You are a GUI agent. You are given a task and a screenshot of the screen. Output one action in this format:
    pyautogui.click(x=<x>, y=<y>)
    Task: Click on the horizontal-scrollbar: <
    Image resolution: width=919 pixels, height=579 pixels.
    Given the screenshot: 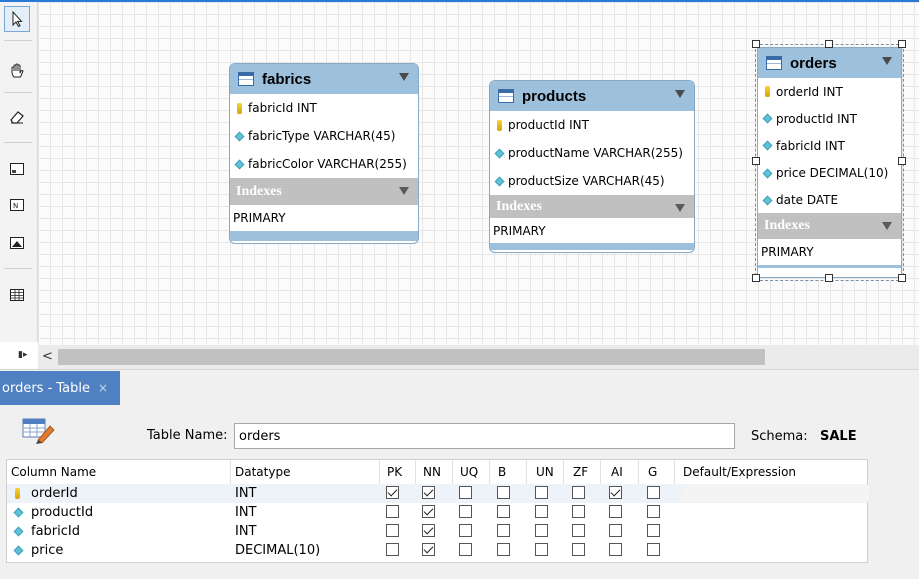 What is the action you would take?
    pyautogui.click(x=478, y=357)
    